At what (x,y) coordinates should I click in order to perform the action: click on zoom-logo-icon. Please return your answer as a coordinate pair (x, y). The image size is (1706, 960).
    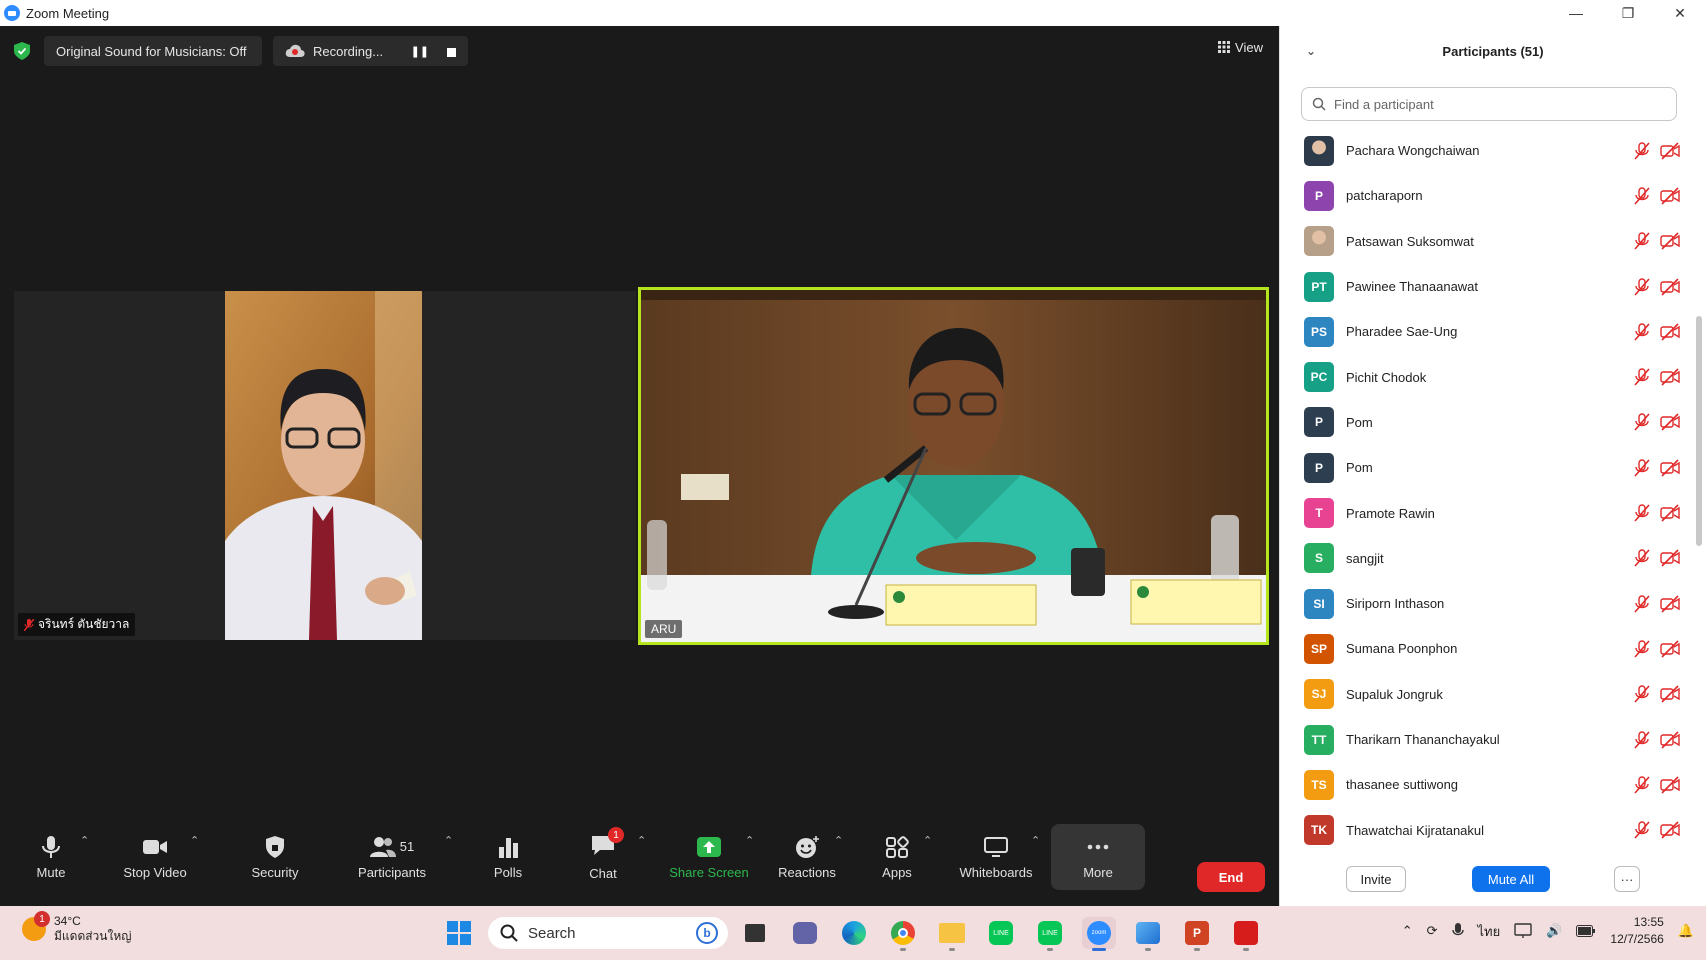
    Looking at the image, I should click on (12, 13).